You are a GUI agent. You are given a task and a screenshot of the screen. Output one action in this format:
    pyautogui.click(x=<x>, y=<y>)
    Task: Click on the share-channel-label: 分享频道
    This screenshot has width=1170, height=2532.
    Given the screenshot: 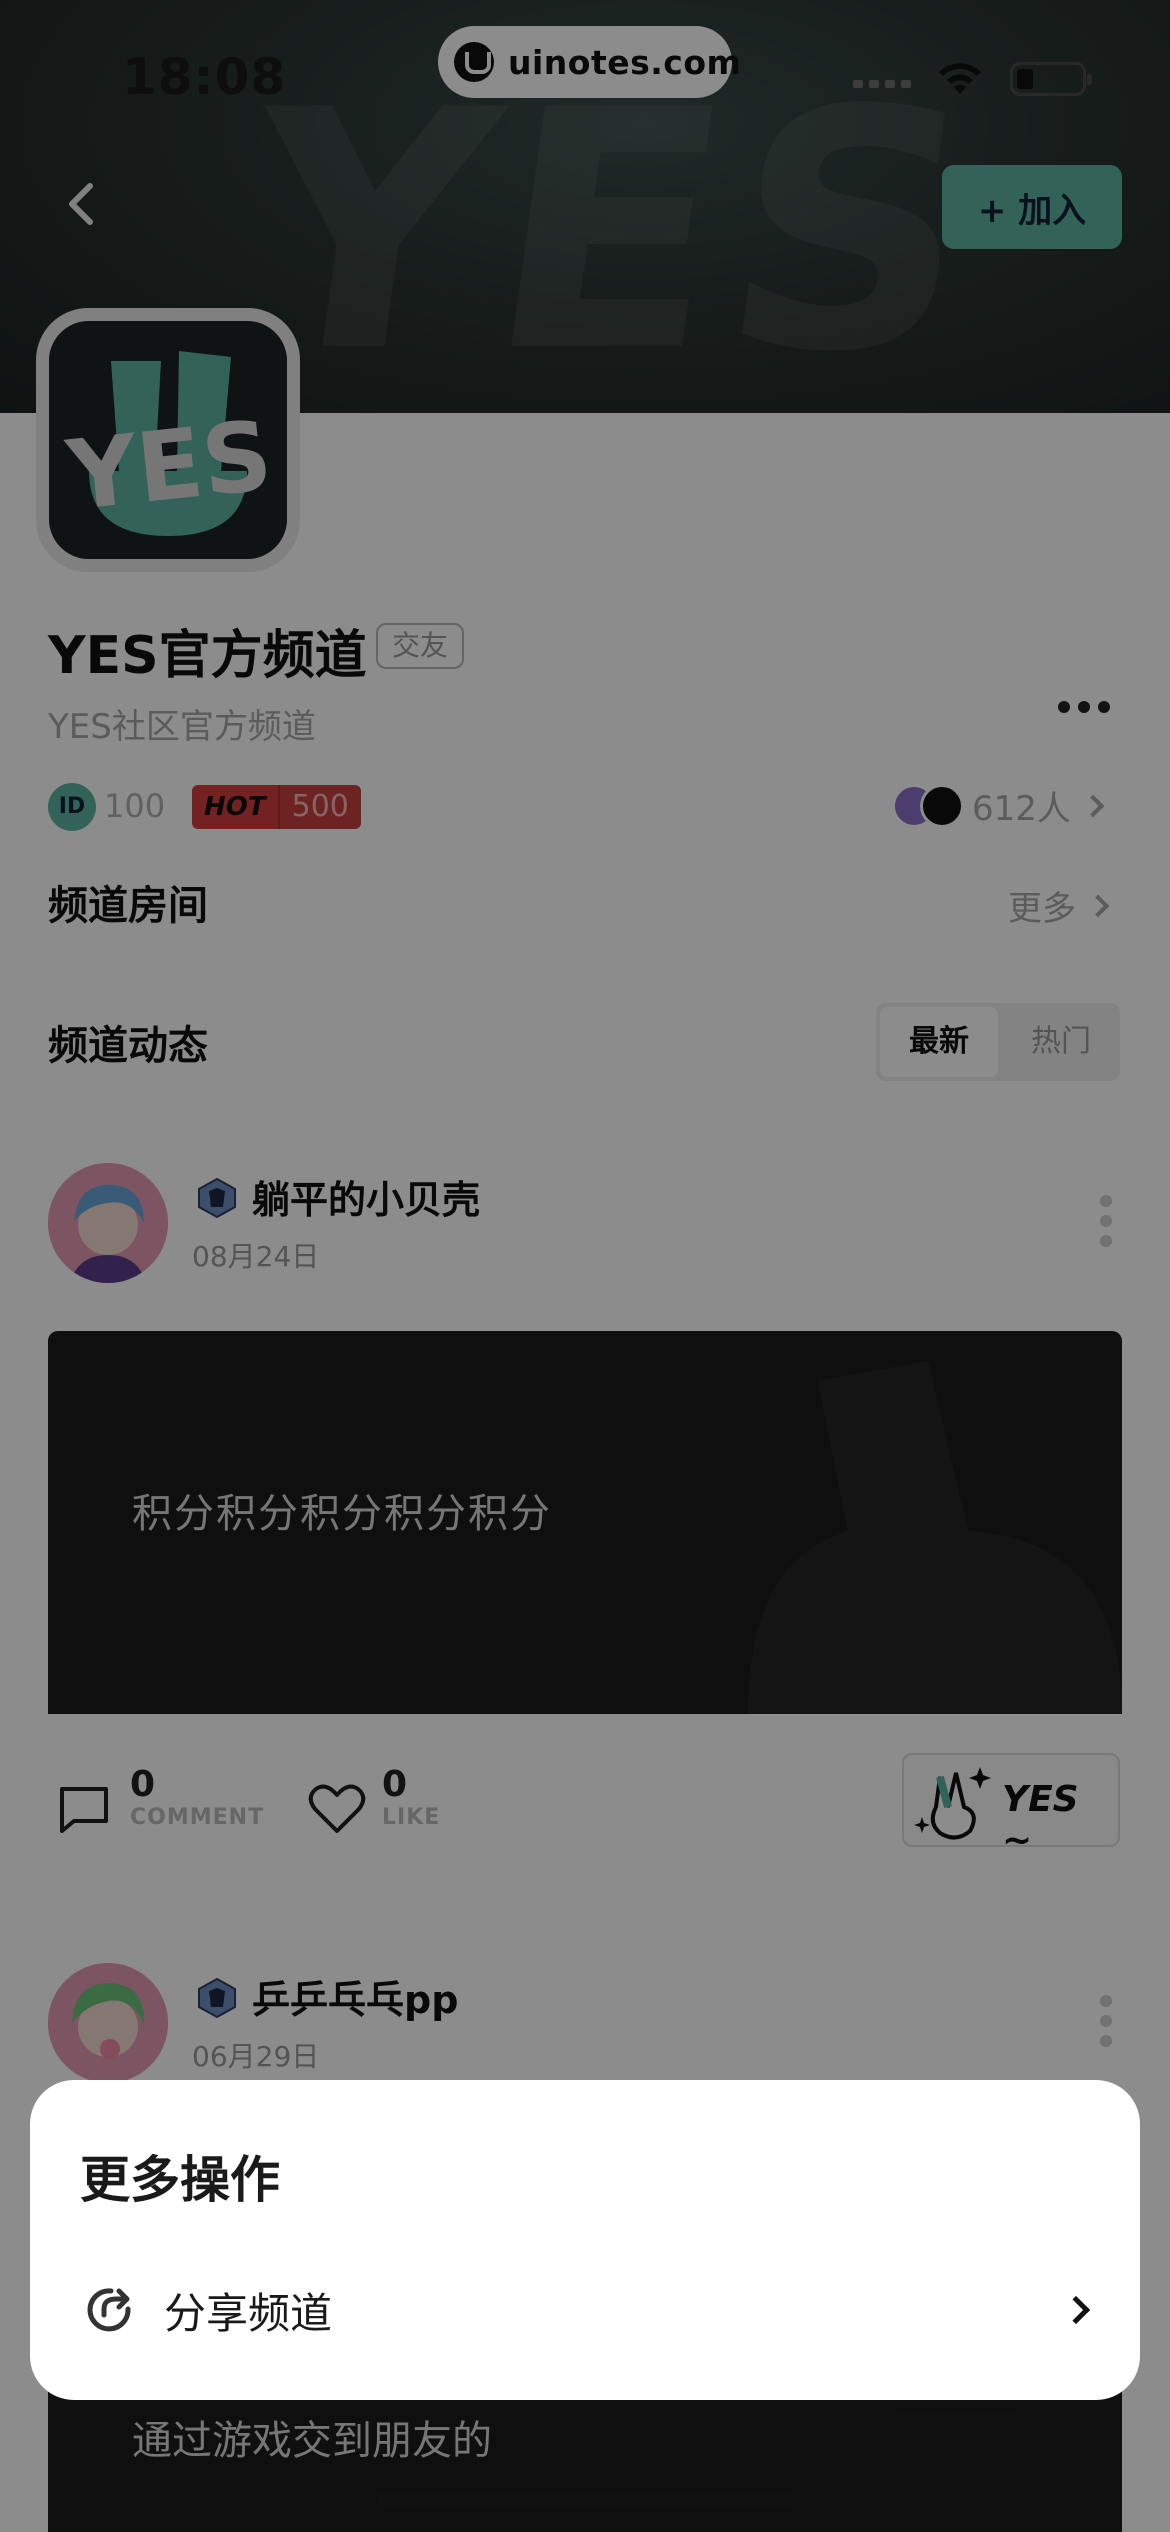 What is the action you would take?
    pyautogui.click(x=248, y=2313)
    